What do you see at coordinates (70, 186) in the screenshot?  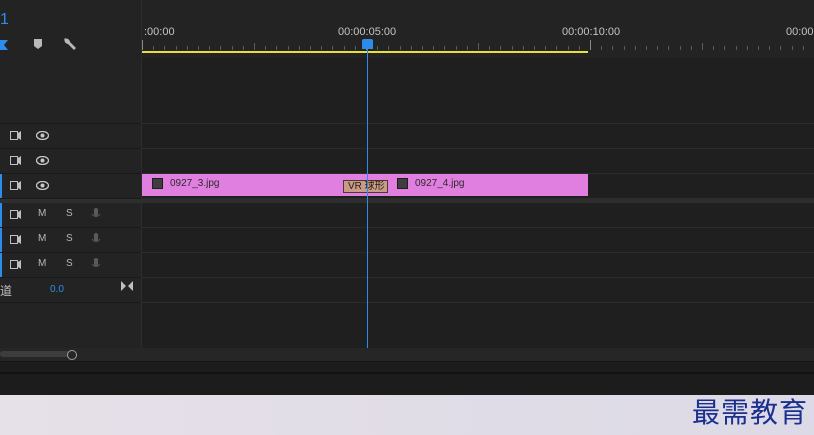 I see `track-header-v1` at bounding box center [70, 186].